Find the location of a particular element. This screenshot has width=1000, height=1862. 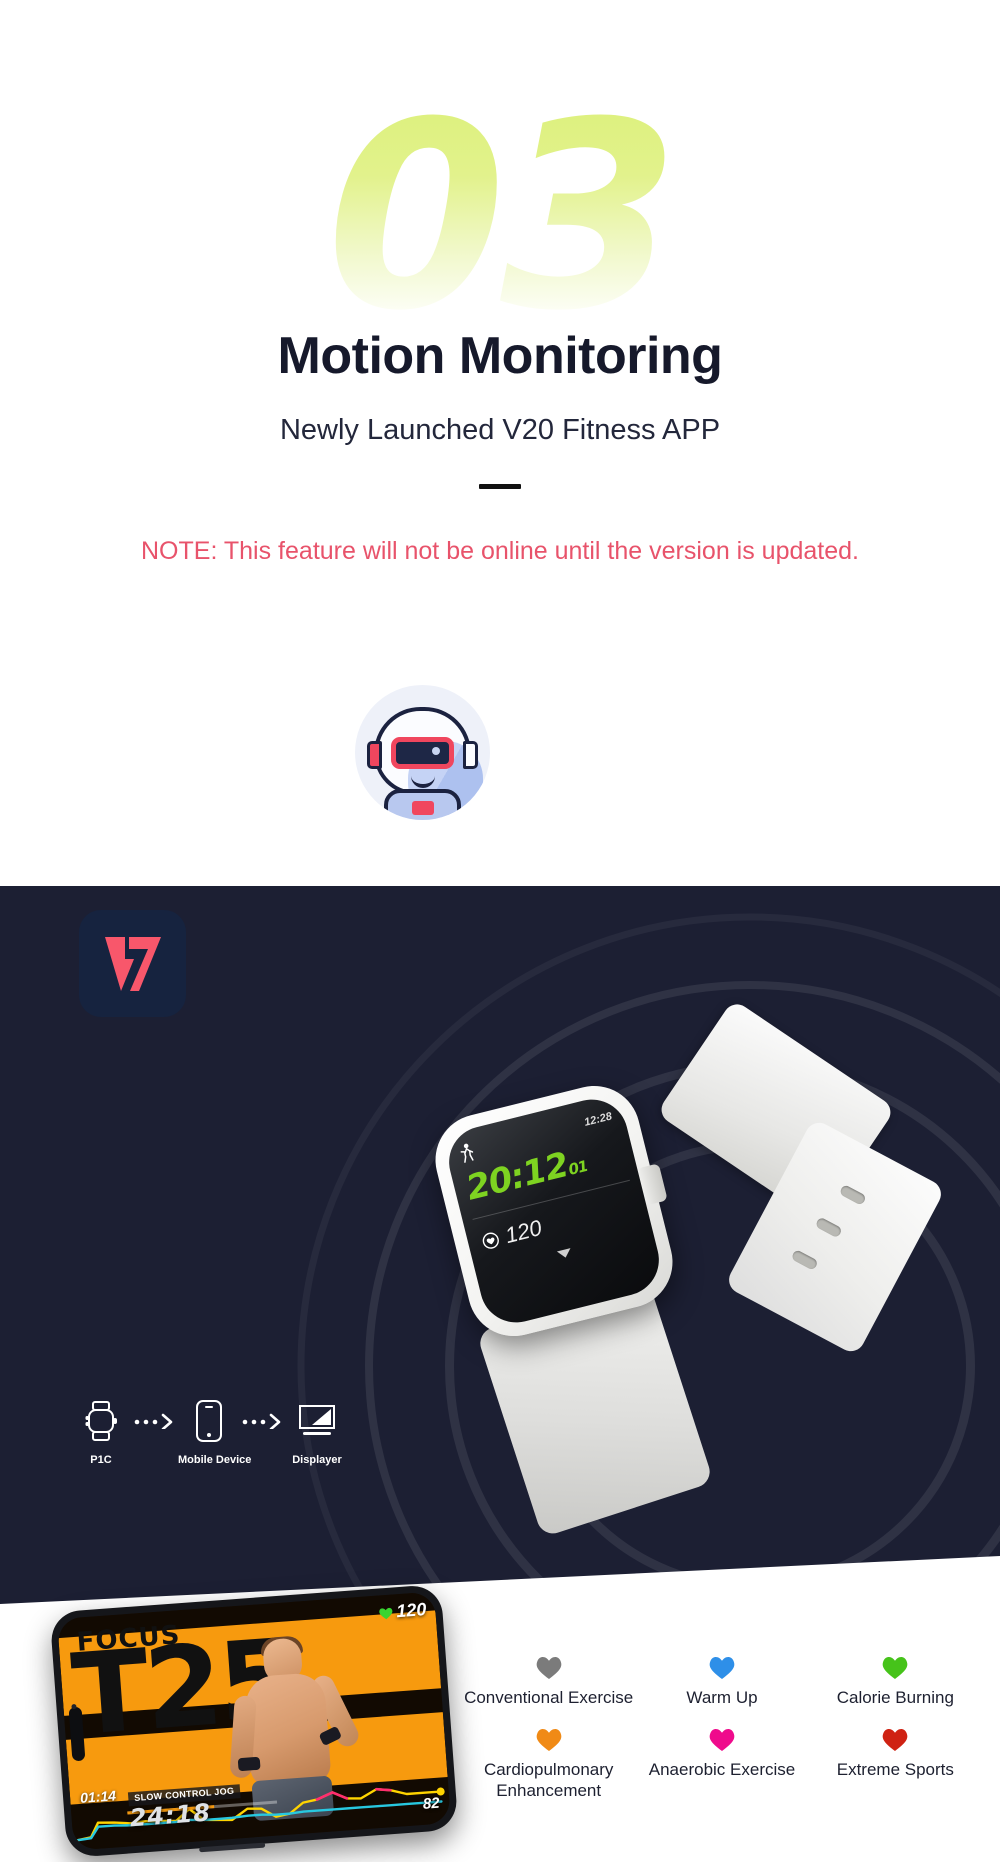

helmet-ear-right is located at coordinates (470, 755).